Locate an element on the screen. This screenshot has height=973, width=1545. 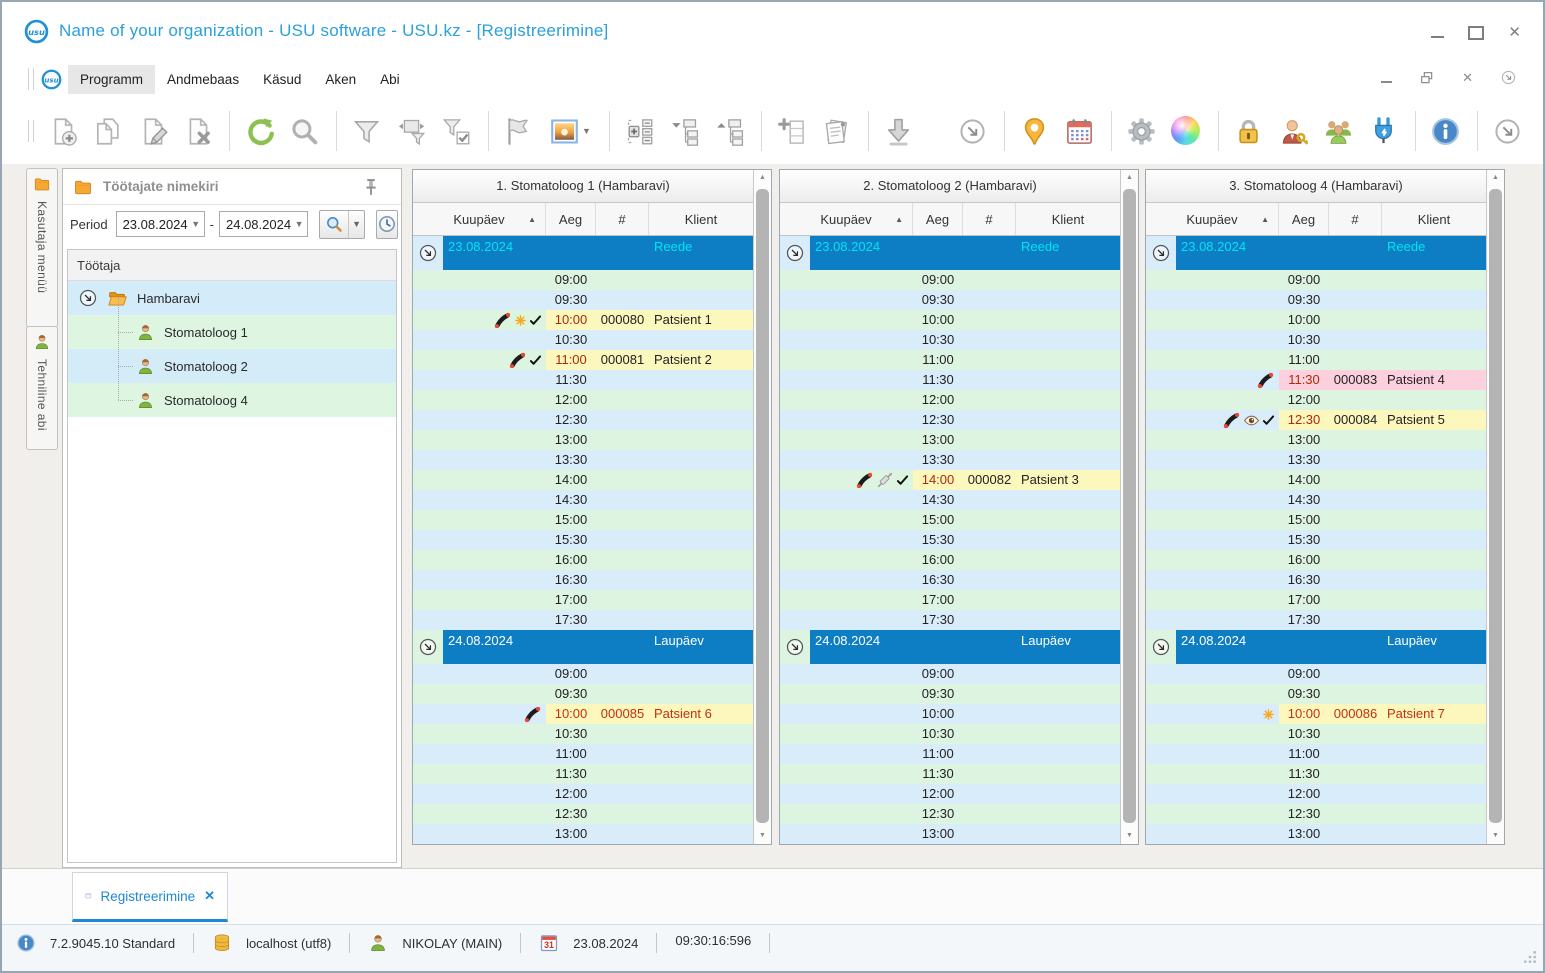
mdi-minimize-button is located at coordinates (1387, 82).